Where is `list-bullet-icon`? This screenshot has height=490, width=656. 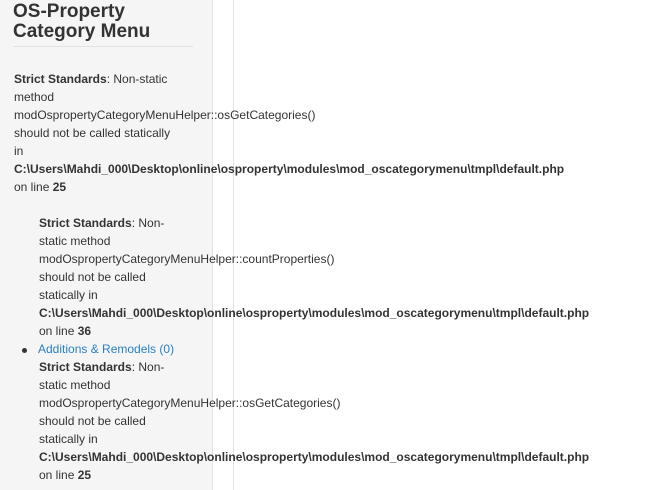
list-bullet-icon is located at coordinates (24, 350).